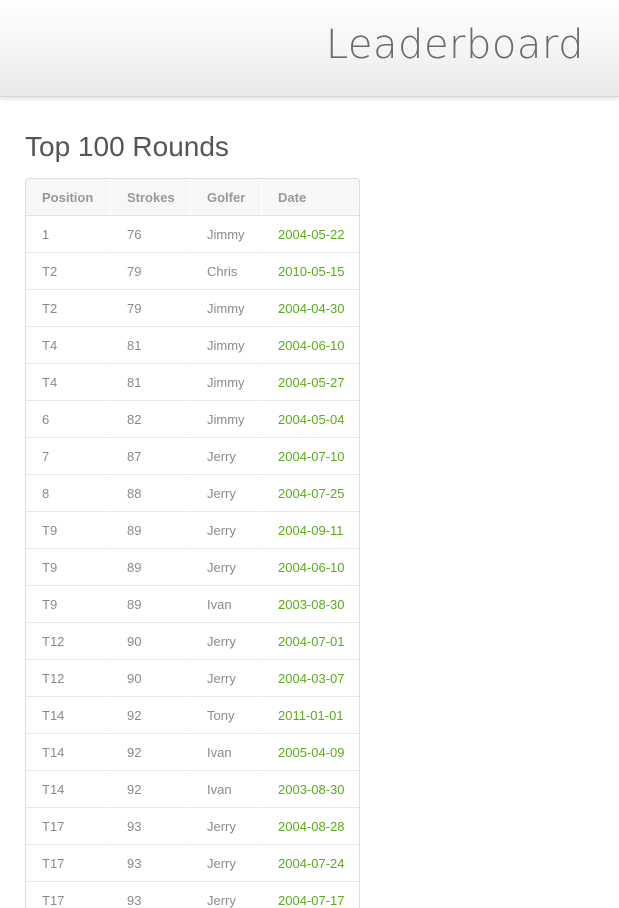  I want to click on cell-position: T4, so click(68, 345).